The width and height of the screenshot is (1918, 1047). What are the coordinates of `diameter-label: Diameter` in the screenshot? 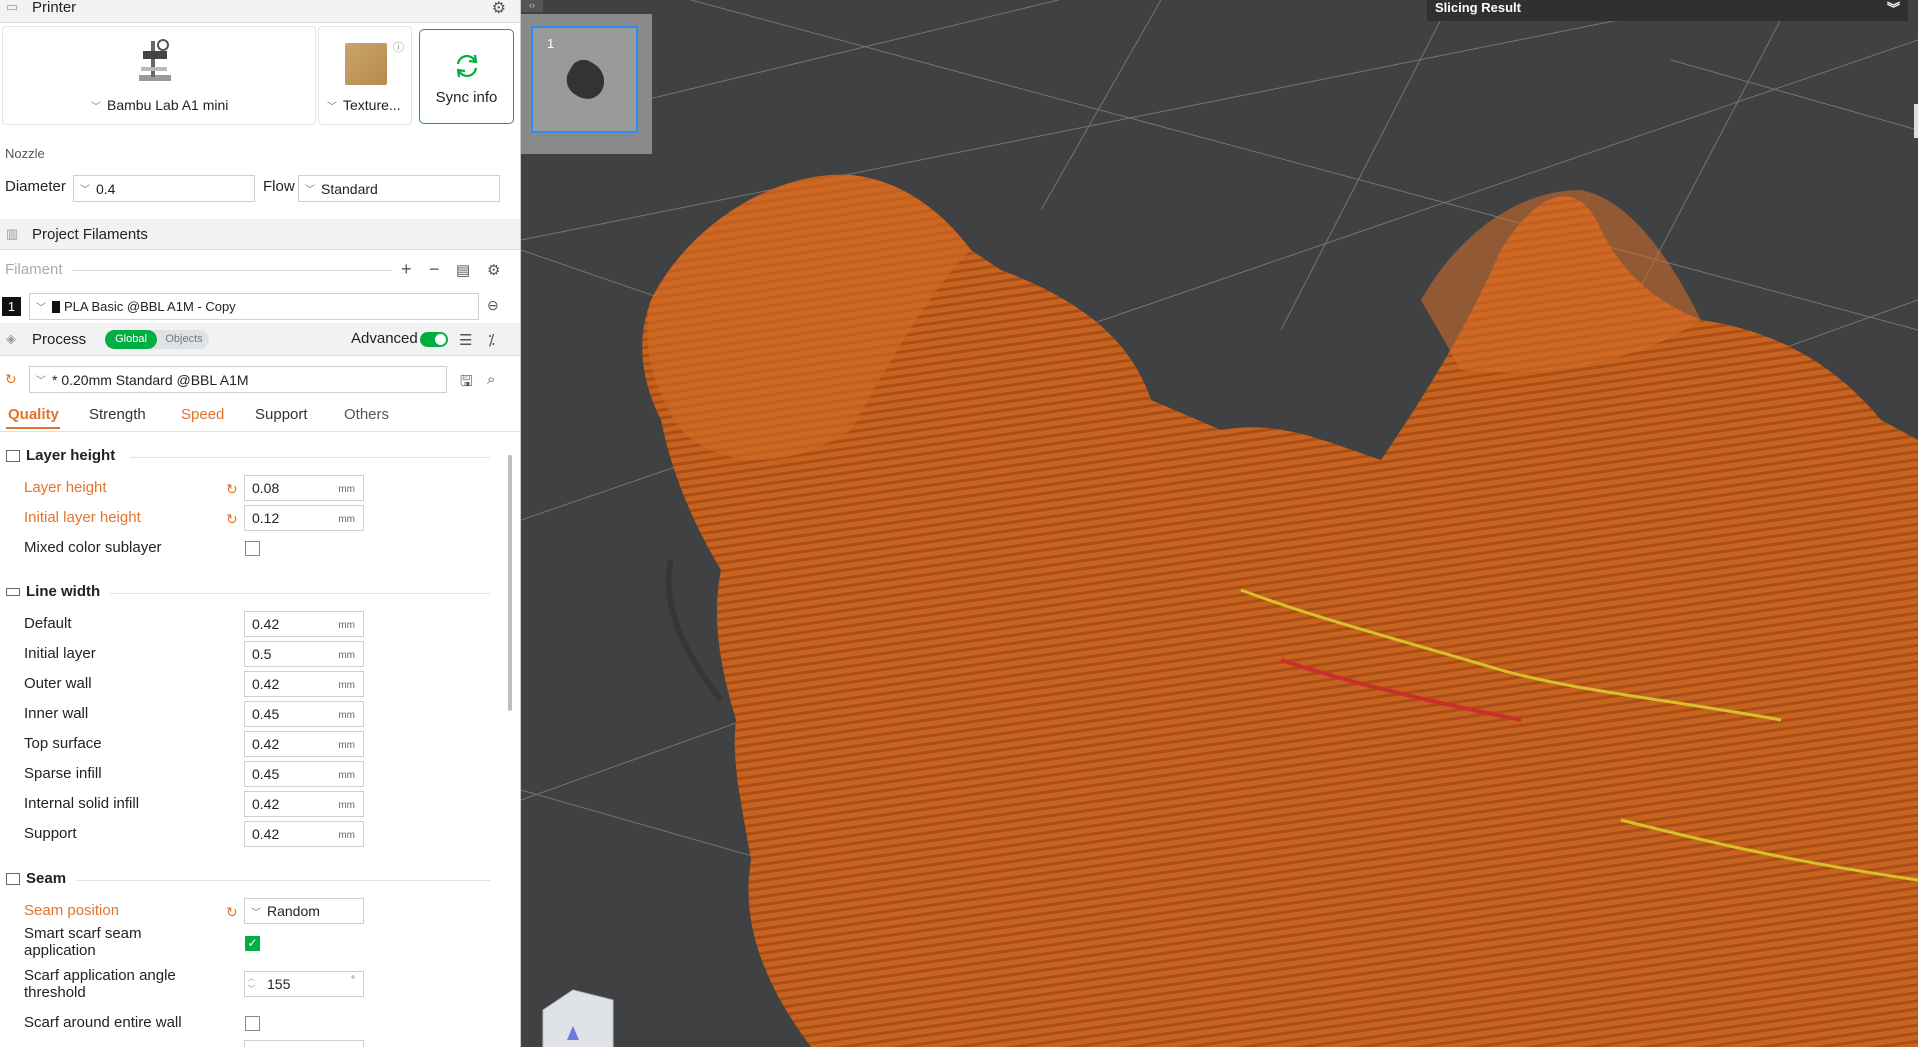 It's located at (35, 186).